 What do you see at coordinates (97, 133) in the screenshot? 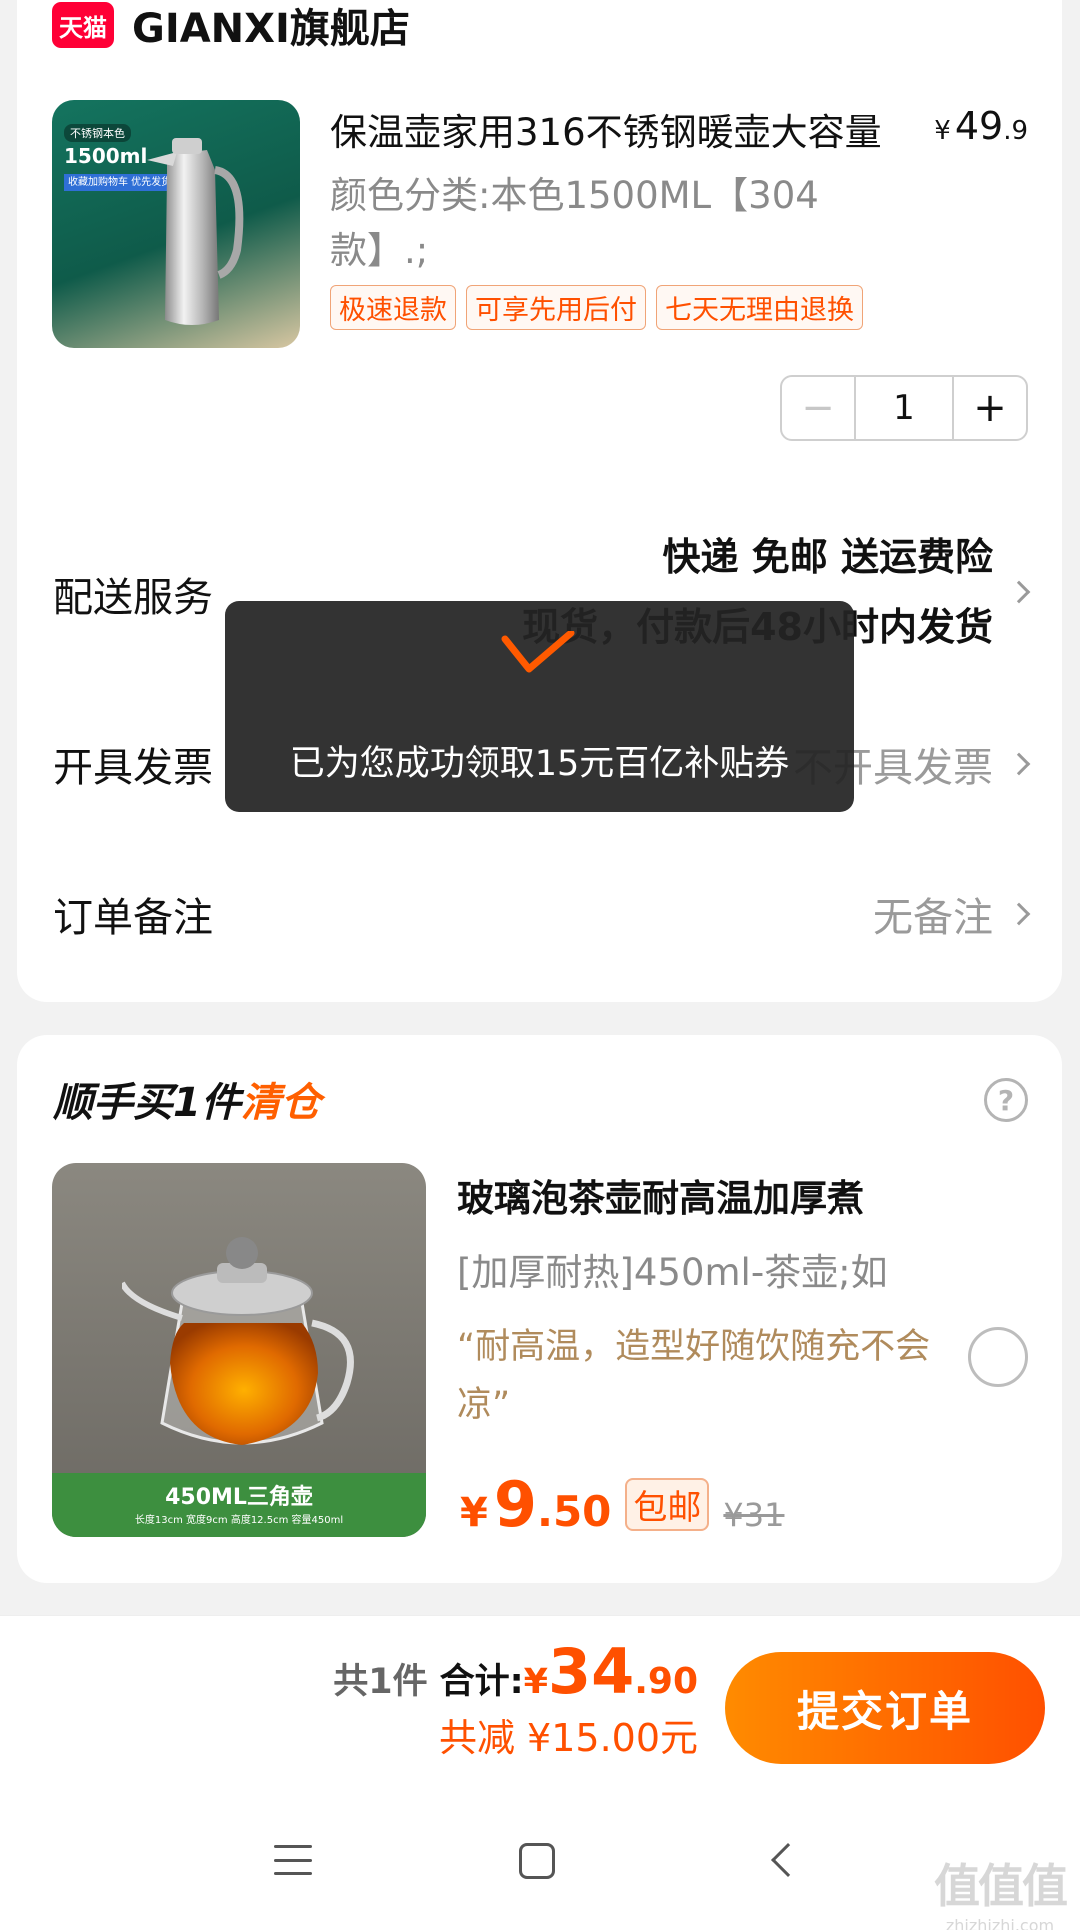
I see `product-image-tag: 不锈钢本色` at bounding box center [97, 133].